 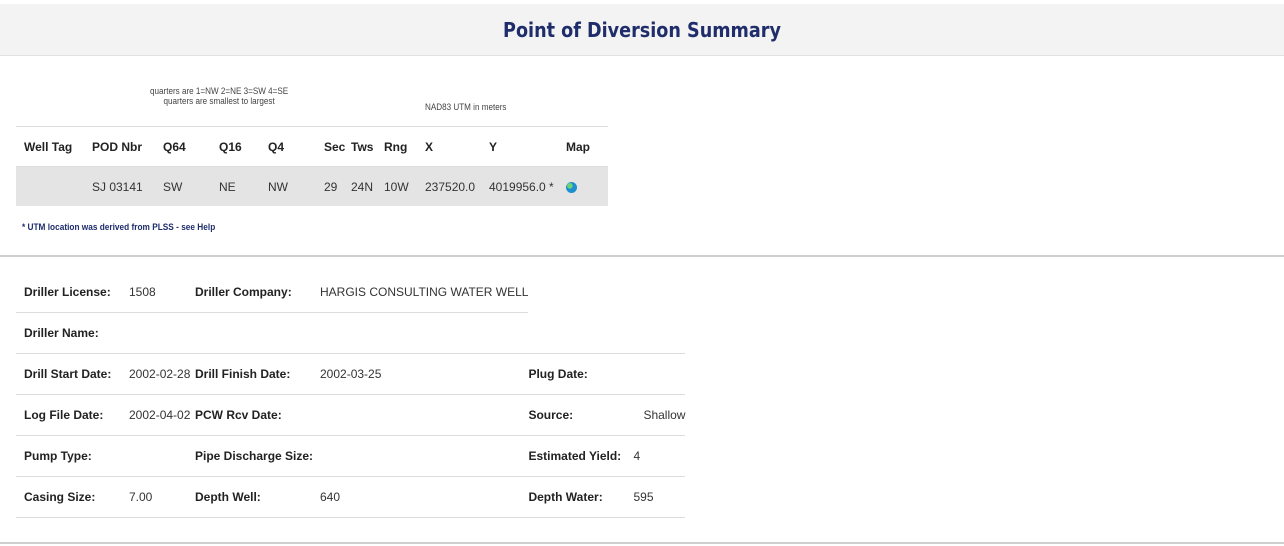 I want to click on depth-well-label: Depth Well:, so click(x=257, y=497).